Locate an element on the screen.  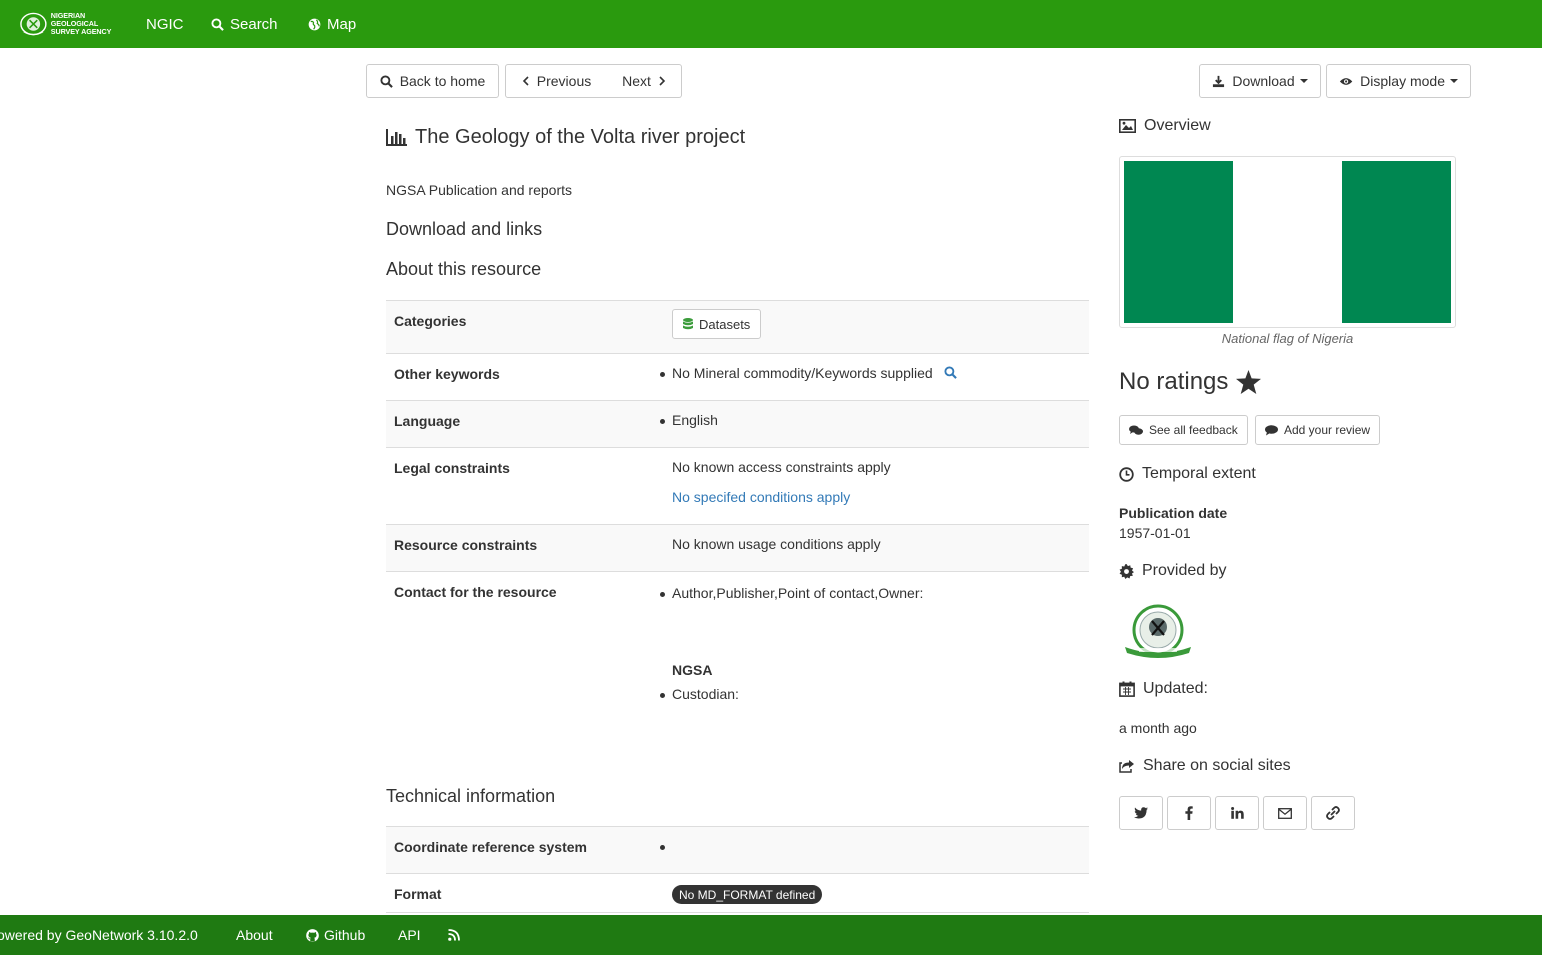
rss-icon is located at coordinates (454, 935).